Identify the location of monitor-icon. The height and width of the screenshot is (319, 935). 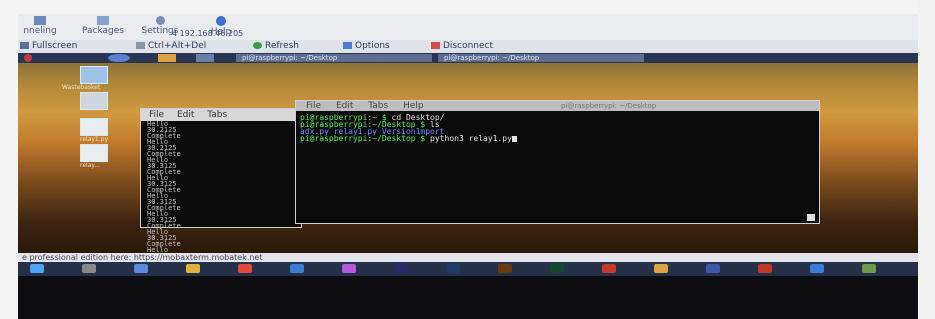
(40, 20).